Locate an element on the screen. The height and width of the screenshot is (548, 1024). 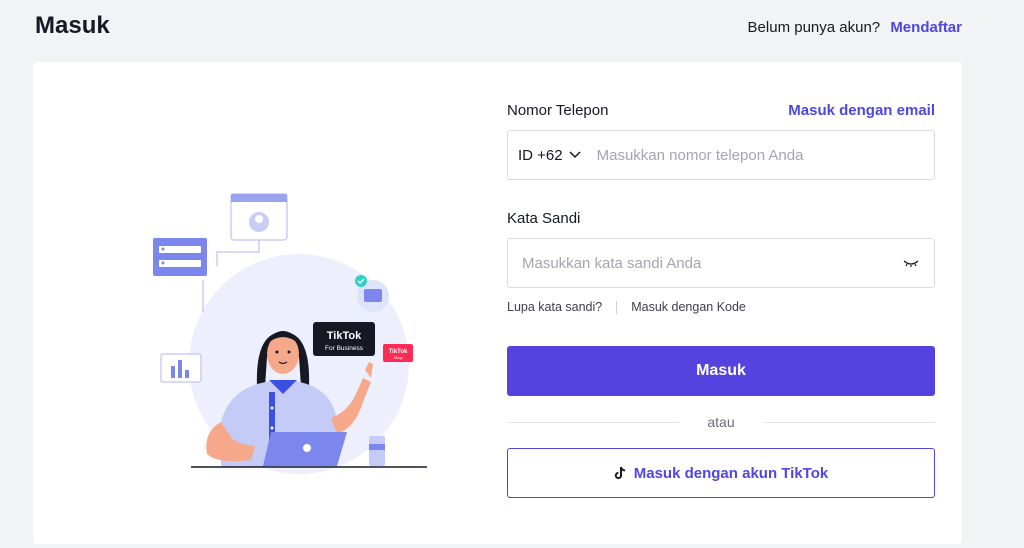
divider-line-right is located at coordinates (848, 422).